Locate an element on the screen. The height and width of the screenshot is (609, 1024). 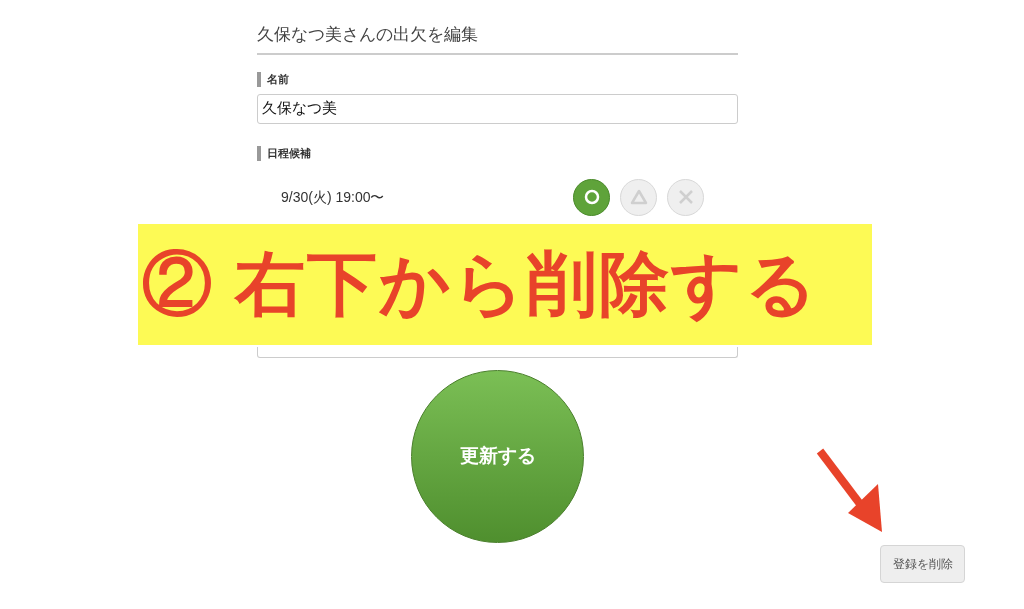
form-title: 久保なつ美さんの出欠を編集 is located at coordinates (497, 38).